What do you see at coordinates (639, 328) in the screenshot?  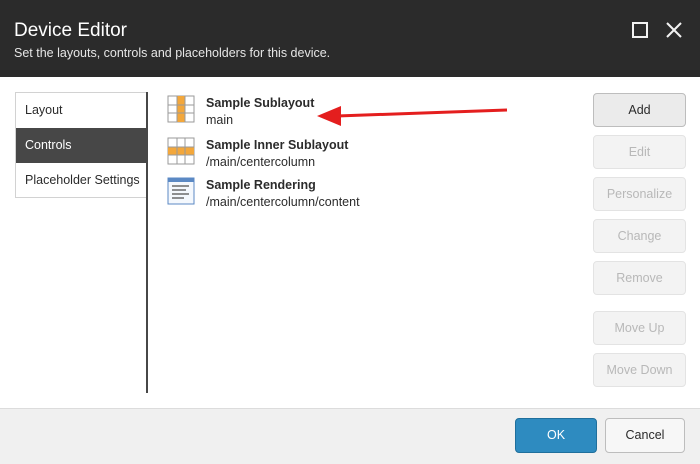 I see `move-up-button: Move Up` at bounding box center [639, 328].